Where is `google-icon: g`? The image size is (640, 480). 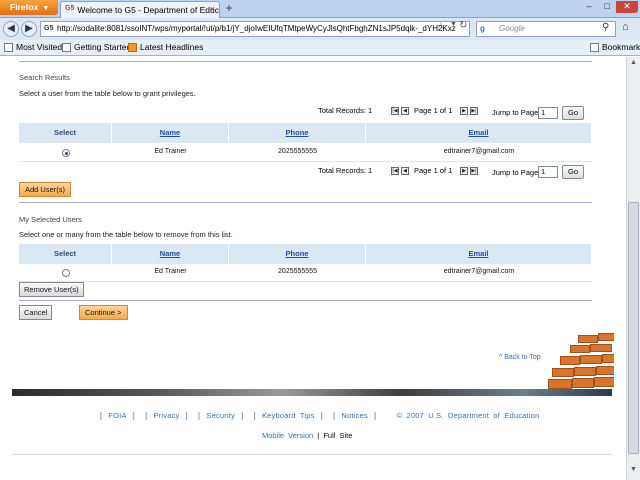 google-icon: g is located at coordinates (482, 28).